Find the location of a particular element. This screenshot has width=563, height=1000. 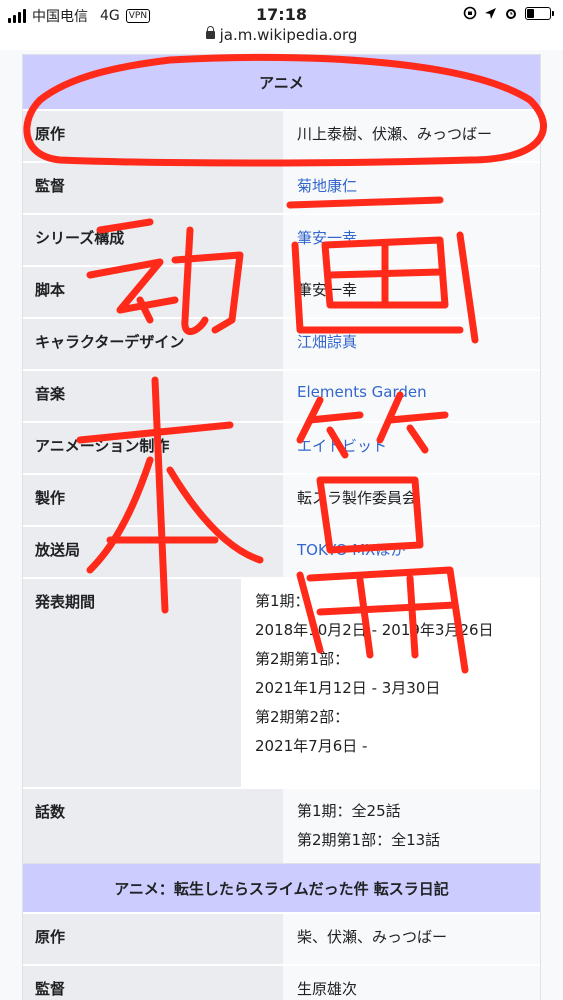

row-value: 転スラ製作委員会 is located at coordinates (411, 500).